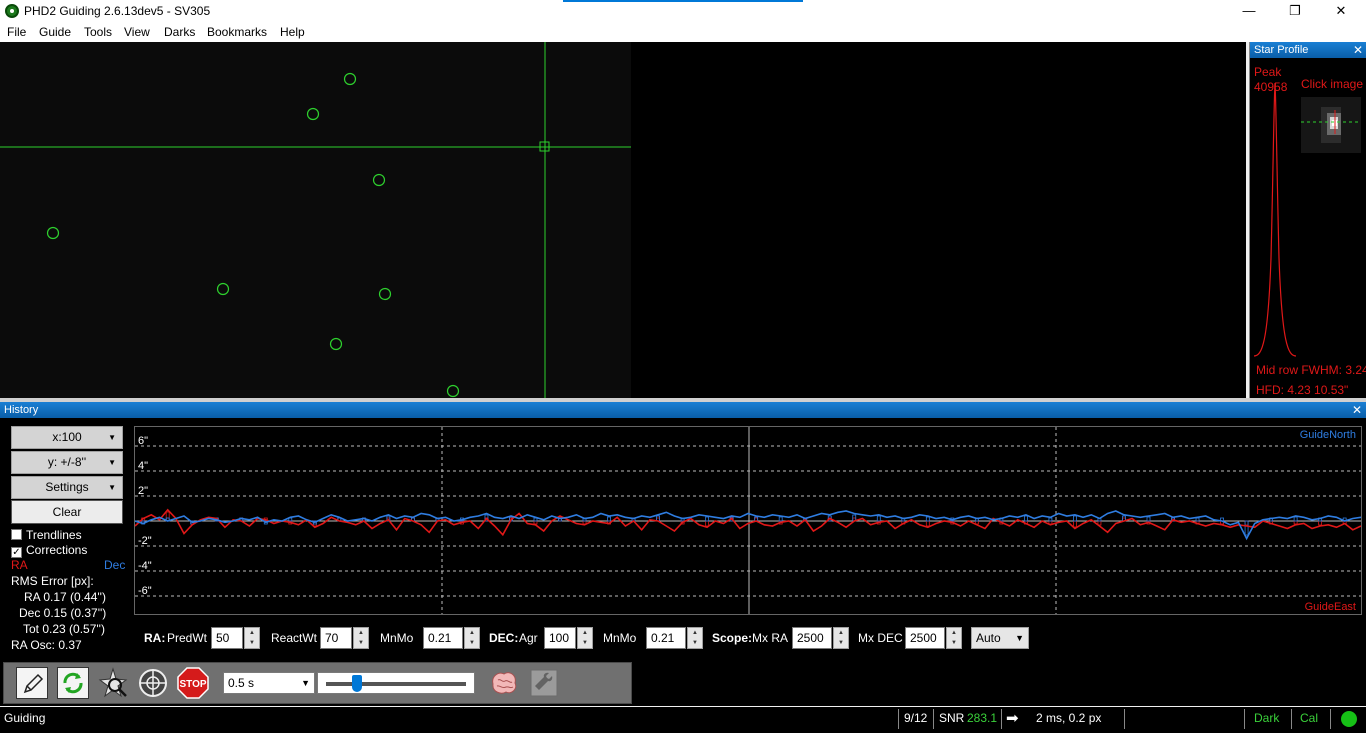  What do you see at coordinates (73, 683) in the screenshot?
I see `loop-exposure-icon` at bounding box center [73, 683].